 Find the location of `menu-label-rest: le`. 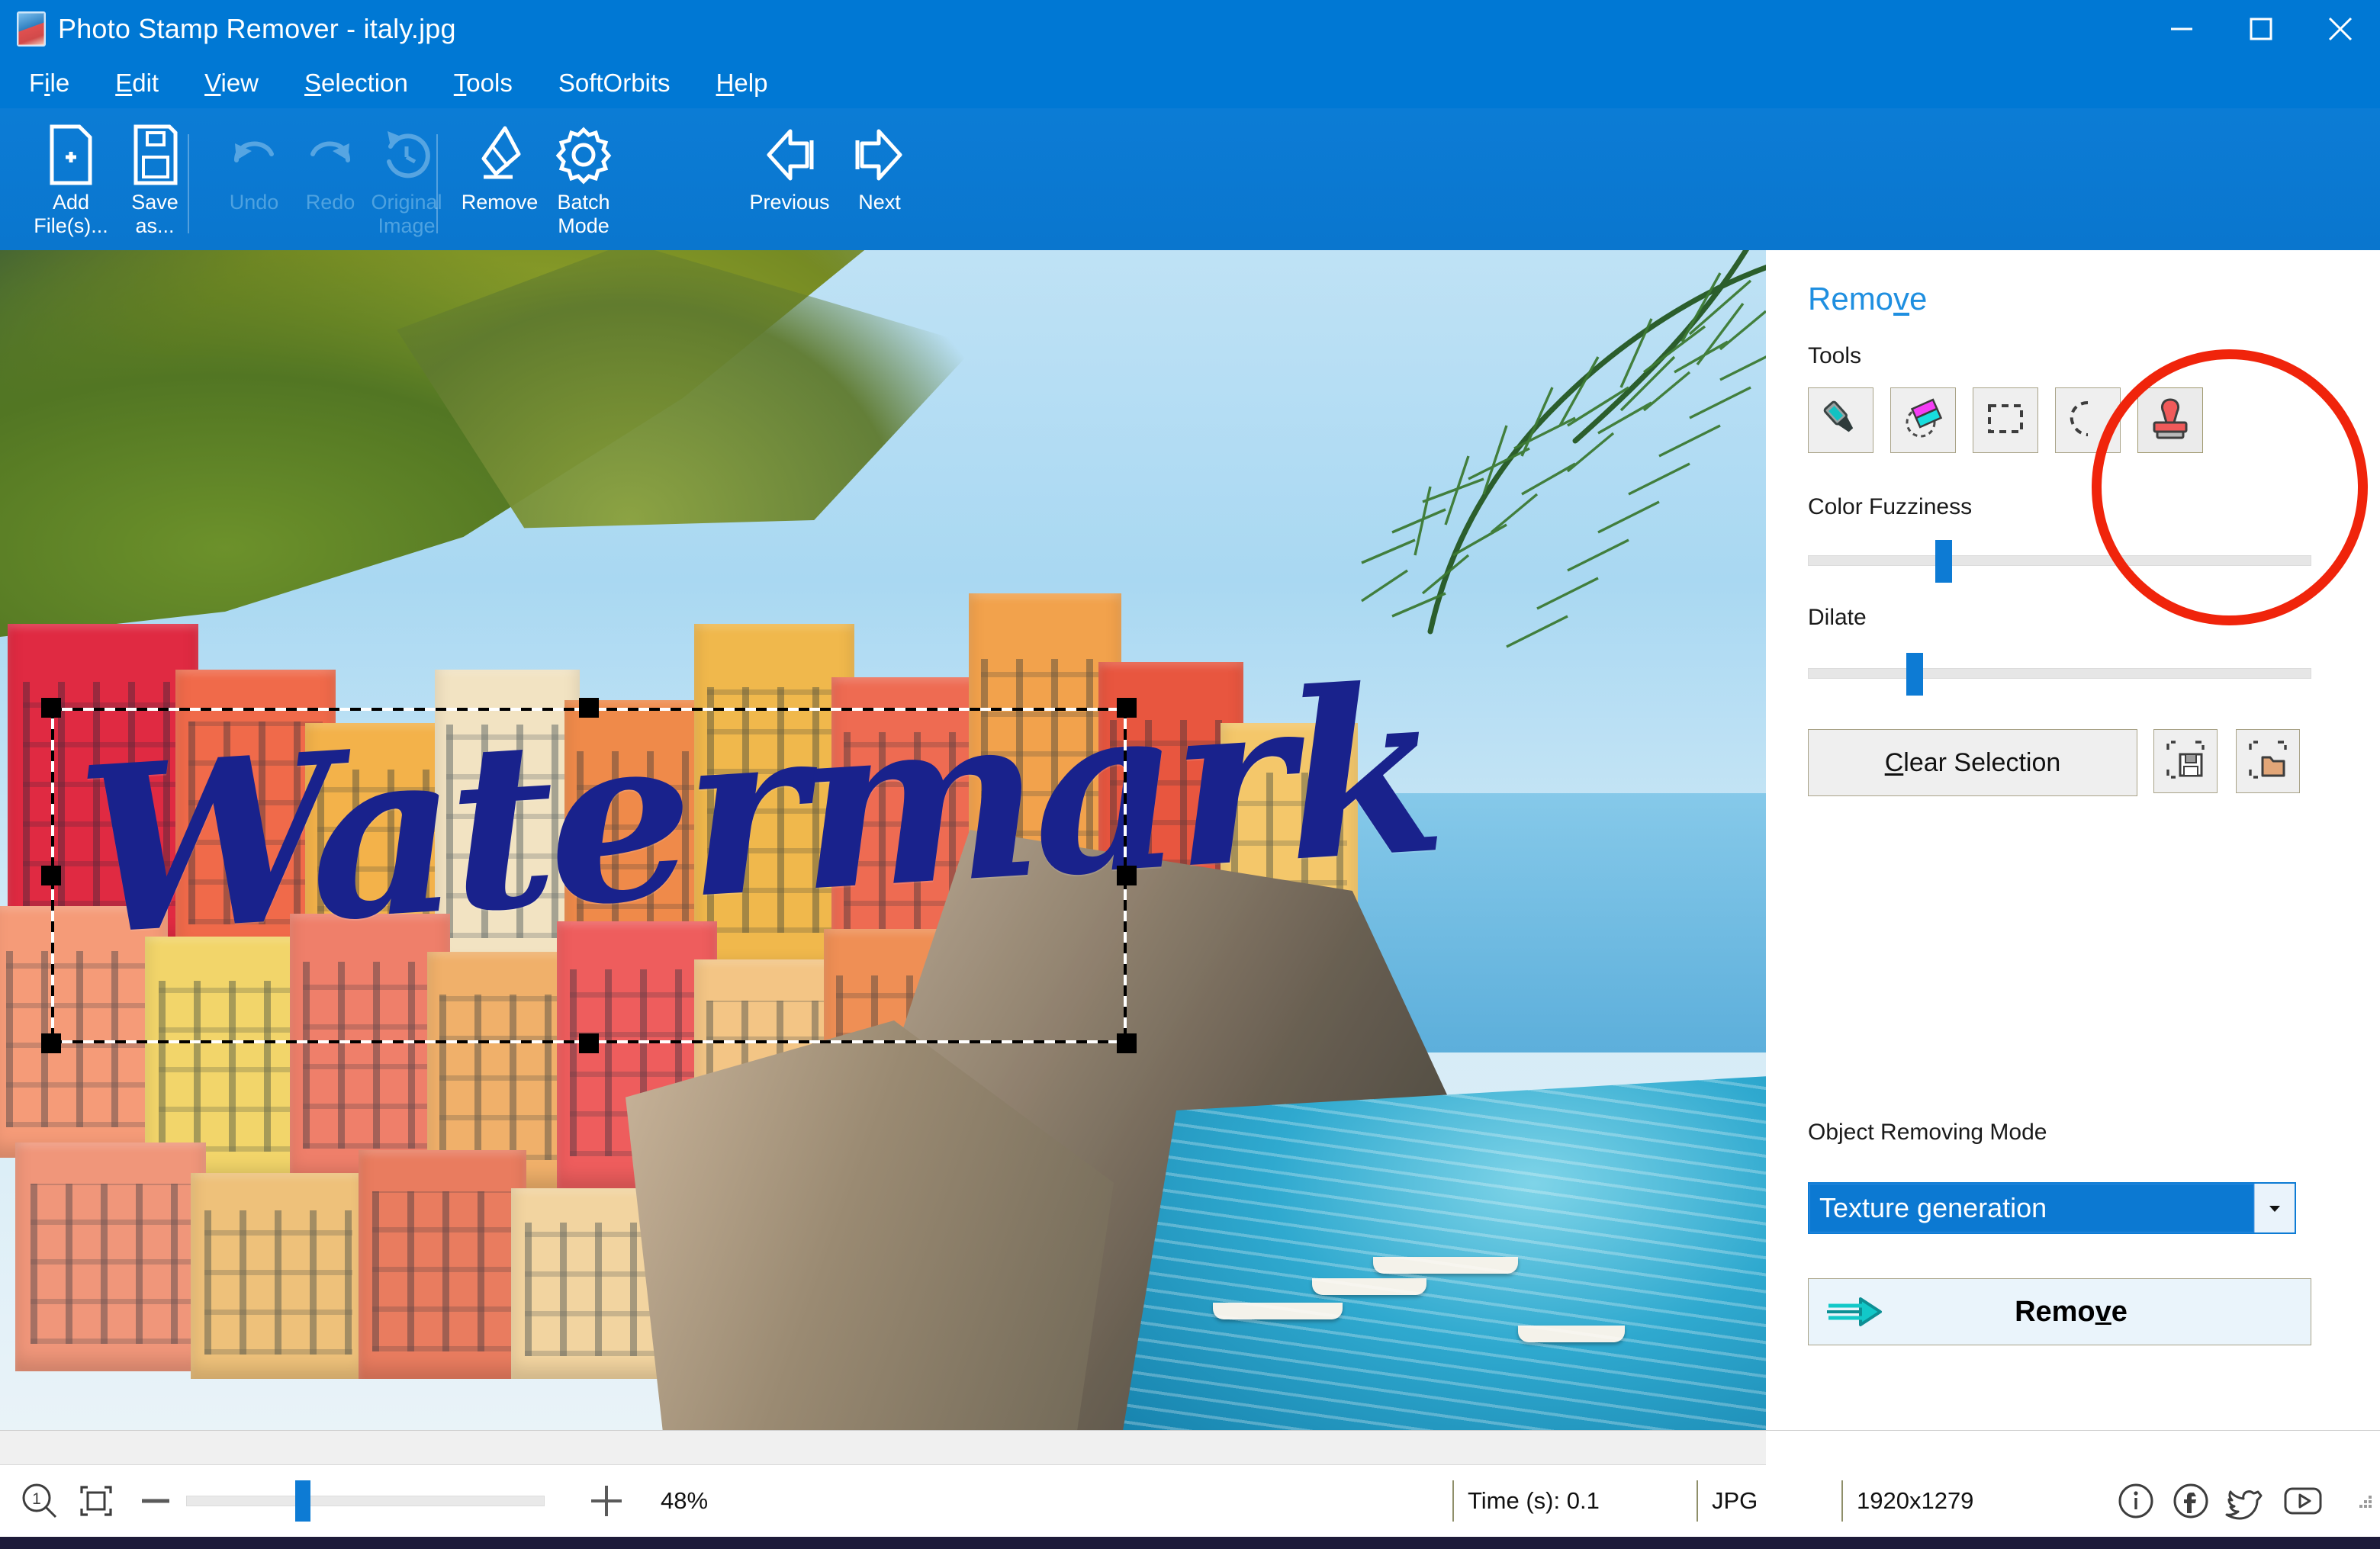

menu-label-rest: le is located at coordinates (60, 83).